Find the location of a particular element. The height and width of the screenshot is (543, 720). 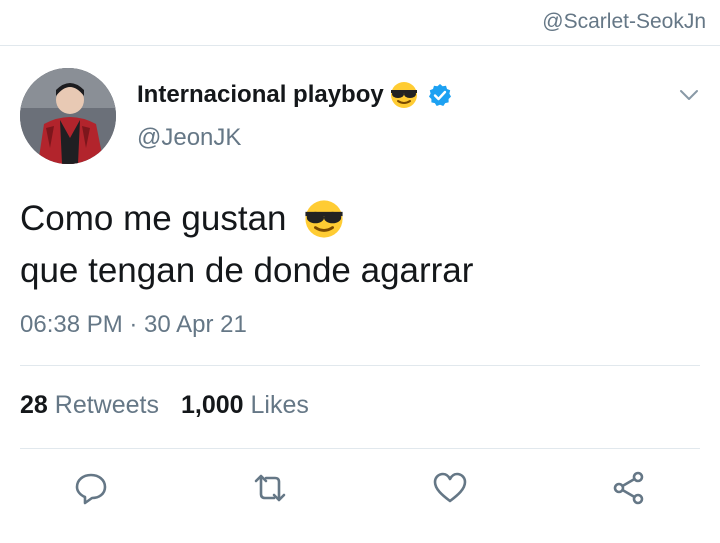

retweet-icon is located at coordinates (270, 488).